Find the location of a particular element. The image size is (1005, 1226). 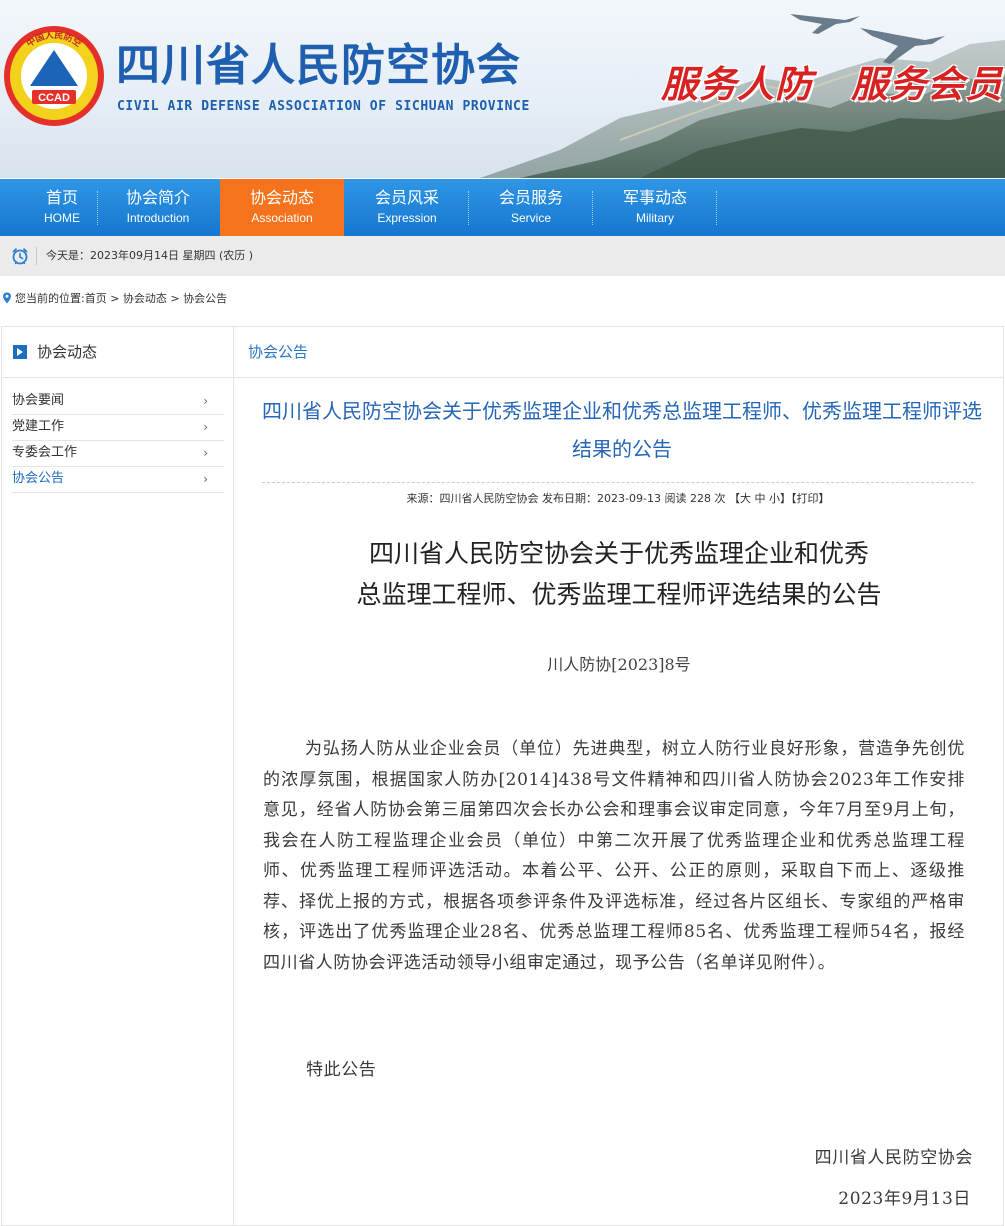

banner-slogan: 服务人防 服务会员 is located at coordinates (832, 84).